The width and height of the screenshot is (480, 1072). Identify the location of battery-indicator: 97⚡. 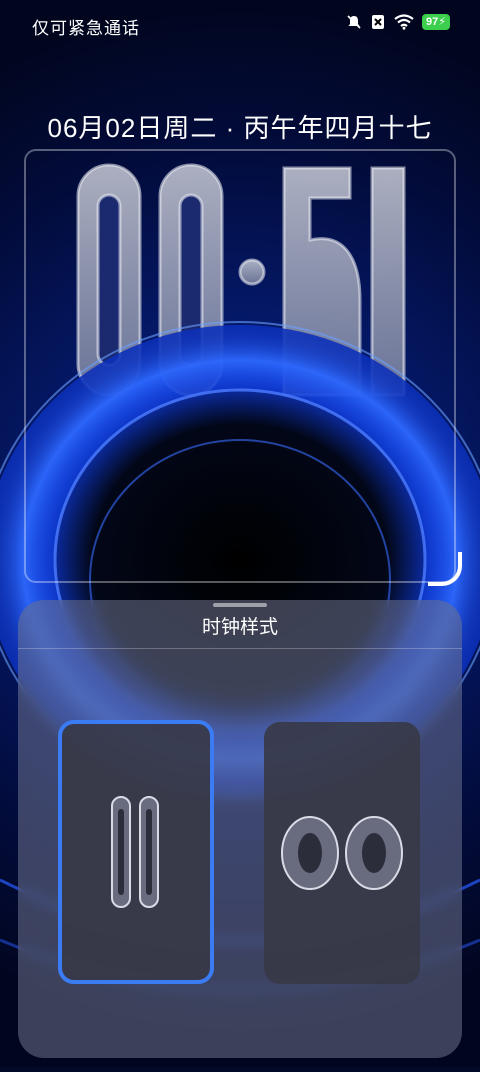
(436, 22).